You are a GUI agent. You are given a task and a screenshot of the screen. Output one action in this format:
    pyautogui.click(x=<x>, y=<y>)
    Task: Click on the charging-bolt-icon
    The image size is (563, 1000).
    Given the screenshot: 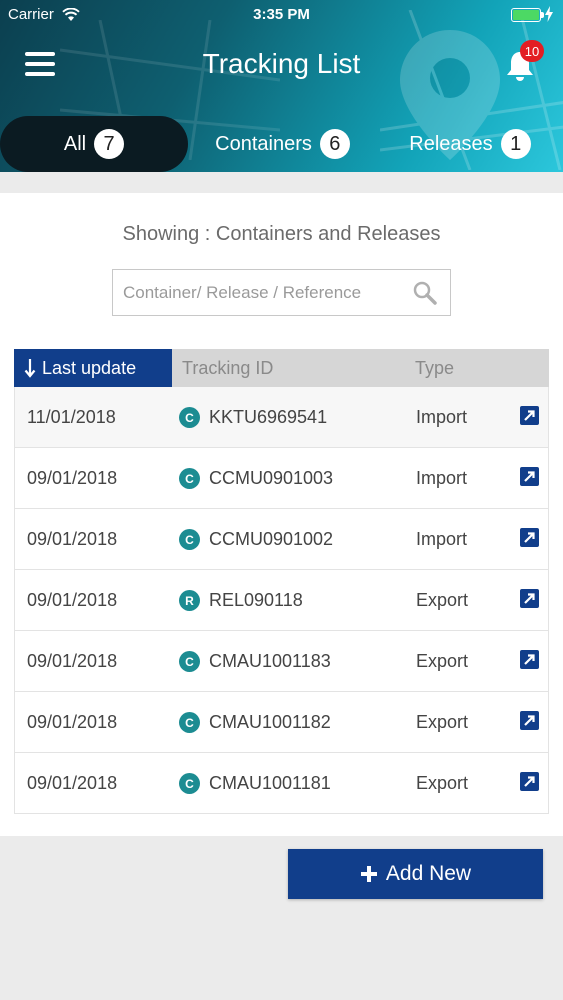 What is the action you would take?
    pyautogui.click(x=549, y=14)
    